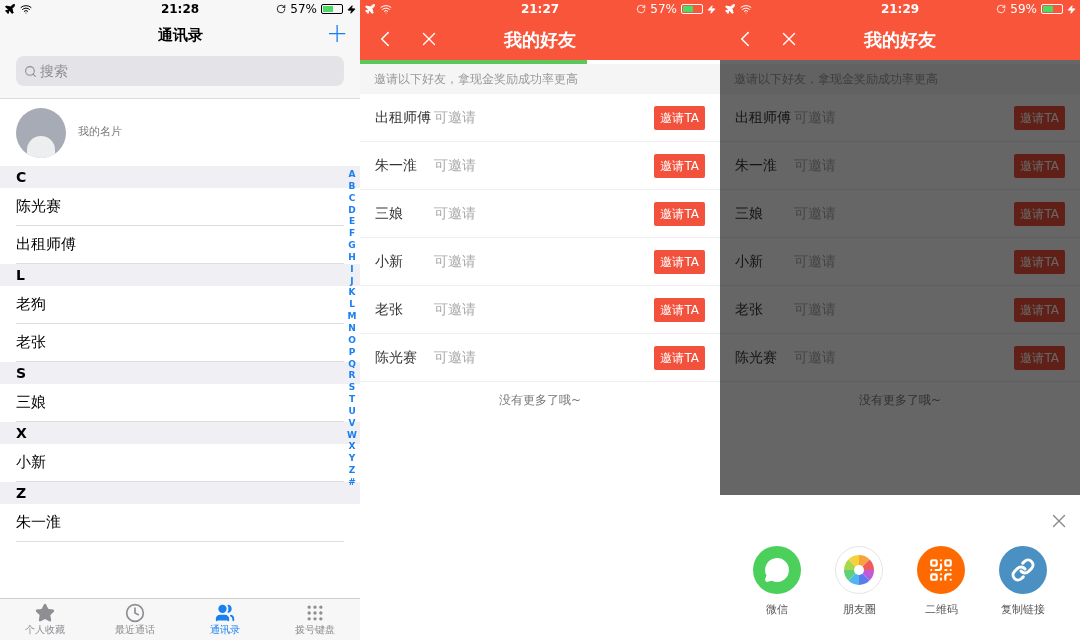 Image resolution: width=1080 pixels, height=640 pixels. What do you see at coordinates (859, 610) in the screenshot?
I see `share-option-label: 朋友圈` at bounding box center [859, 610].